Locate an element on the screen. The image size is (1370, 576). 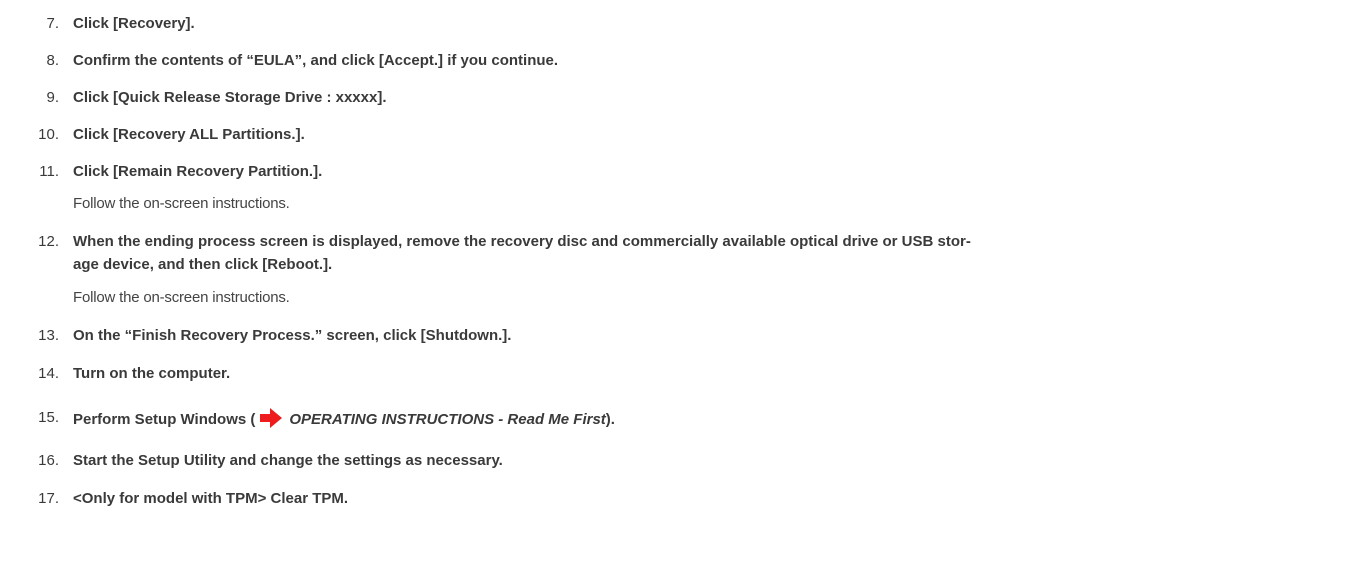
red-arrow-icon is located at coordinates (271, 421).